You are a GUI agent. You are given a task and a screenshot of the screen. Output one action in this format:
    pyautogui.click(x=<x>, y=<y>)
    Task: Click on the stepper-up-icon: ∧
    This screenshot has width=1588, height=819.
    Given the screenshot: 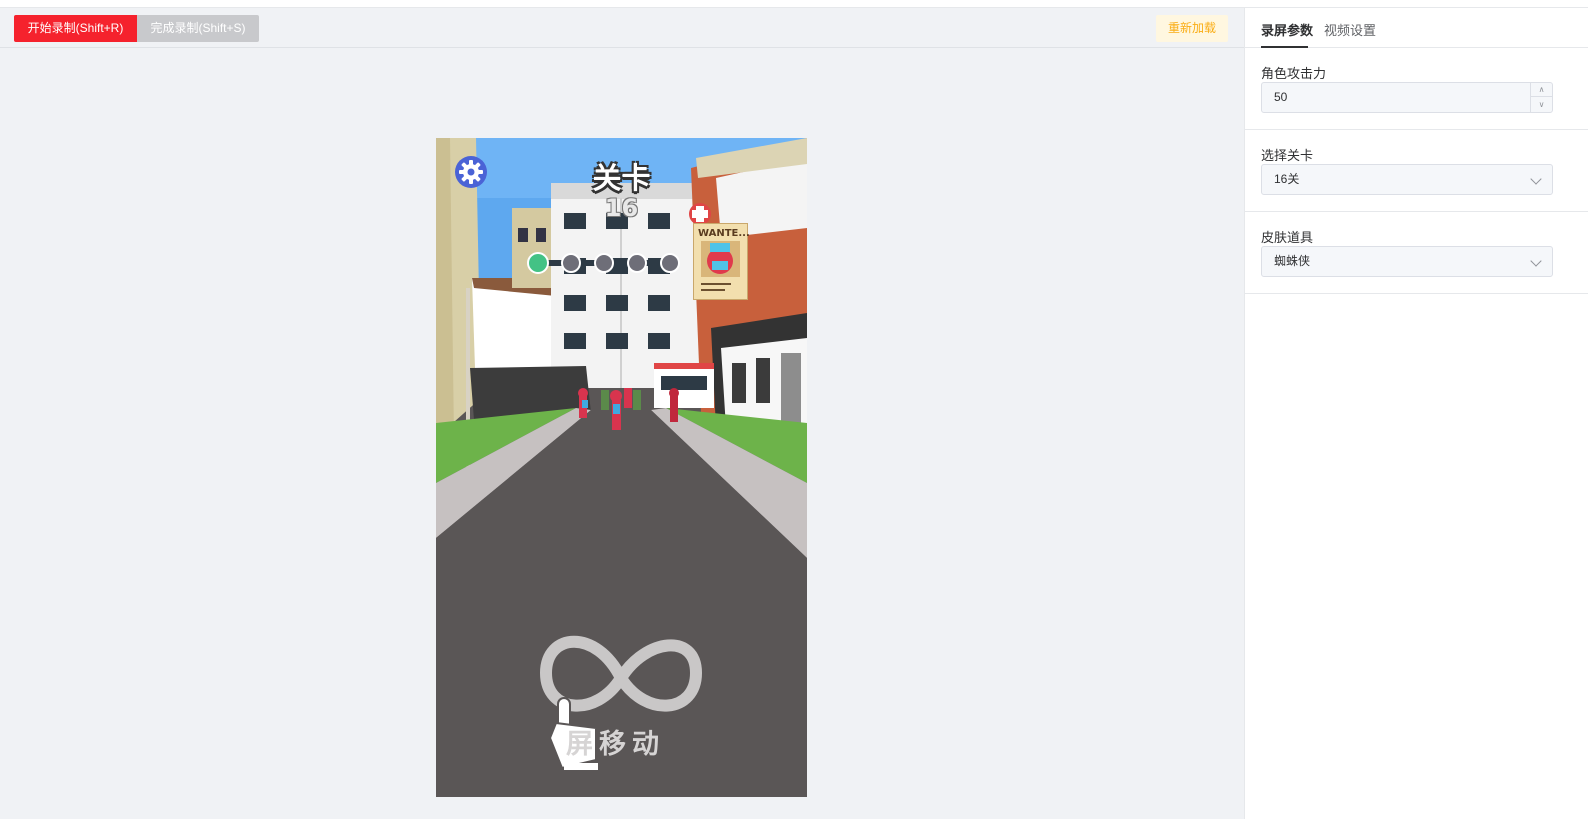 What is the action you would take?
    pyautogui.click(x=1541, y=90)
    